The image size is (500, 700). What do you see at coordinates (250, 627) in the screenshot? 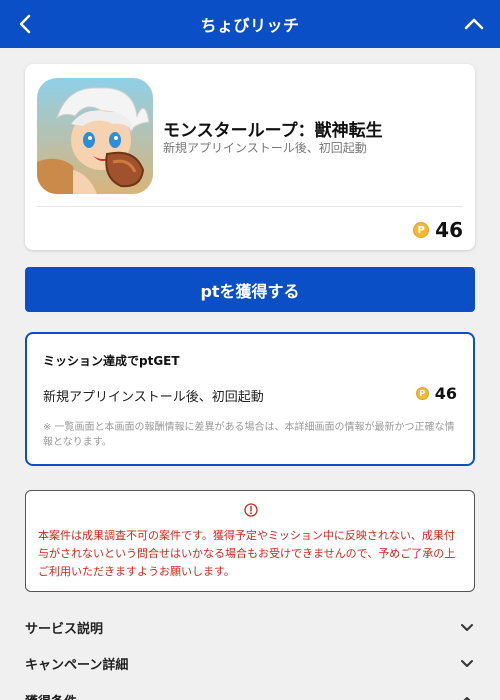
I see `section-service-description: サービス説明` at bounding box center [250, 627].